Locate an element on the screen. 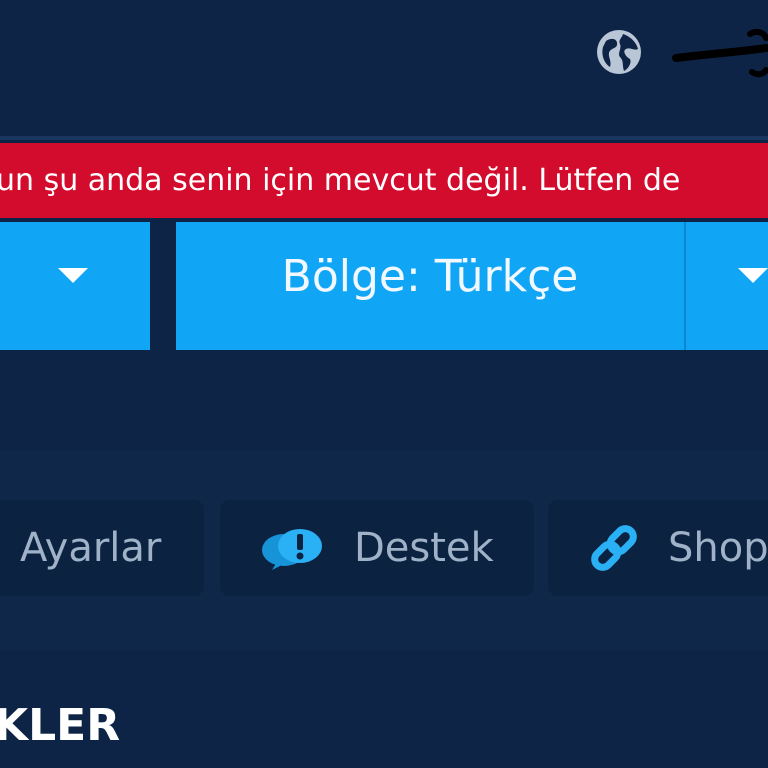 This screenshot has height=768, width=768. support-button: Destek is located at coordinates (377, 548).